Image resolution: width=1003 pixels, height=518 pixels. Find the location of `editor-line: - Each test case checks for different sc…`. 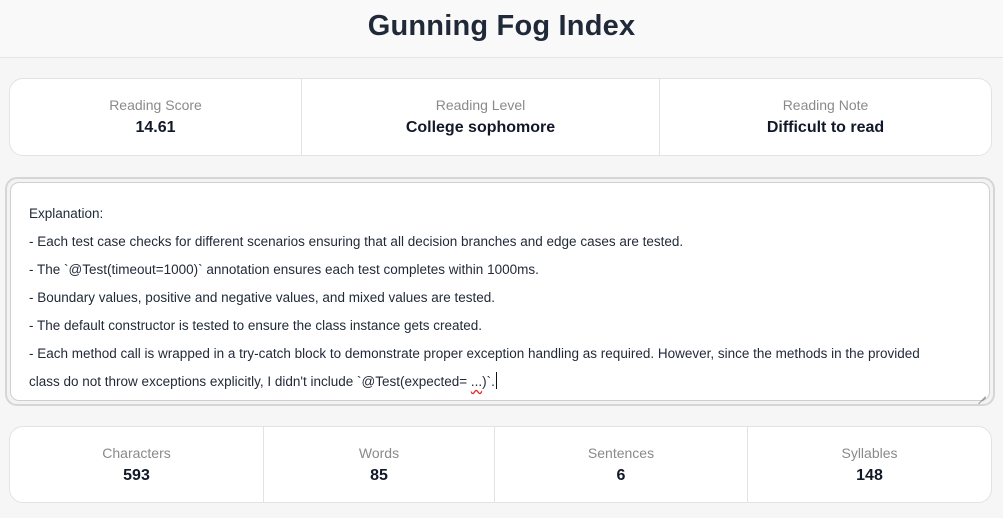

editor-line: - Each test case checks for different sc… is located at coordinates (356, 241).